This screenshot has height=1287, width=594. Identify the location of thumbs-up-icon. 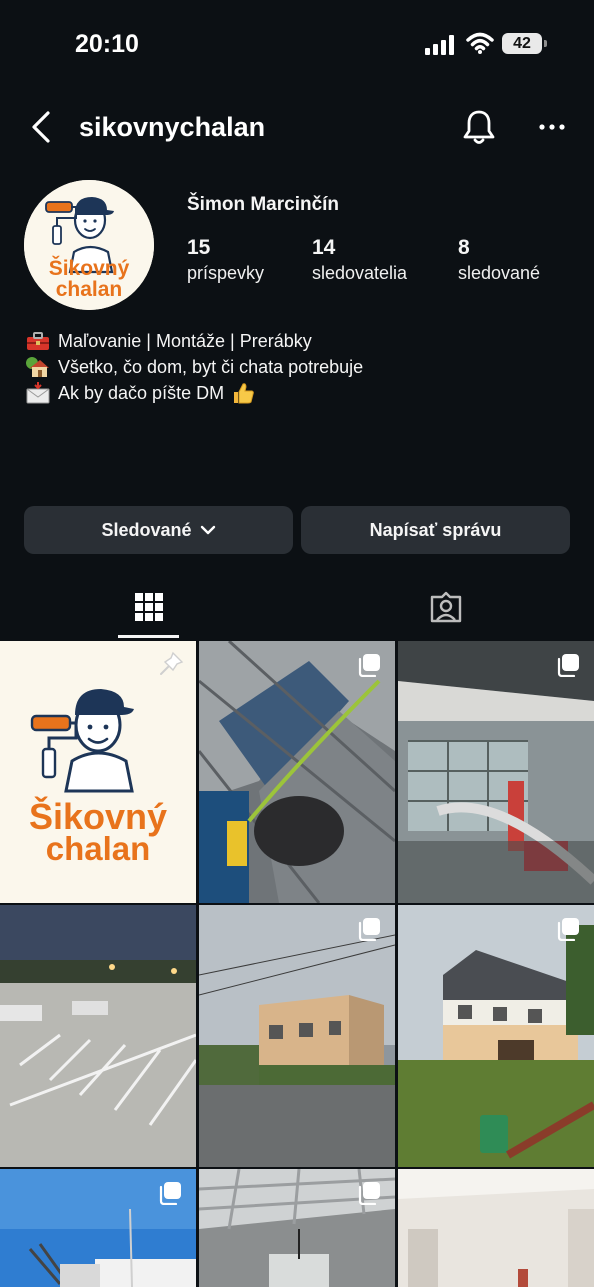
(243, 393).